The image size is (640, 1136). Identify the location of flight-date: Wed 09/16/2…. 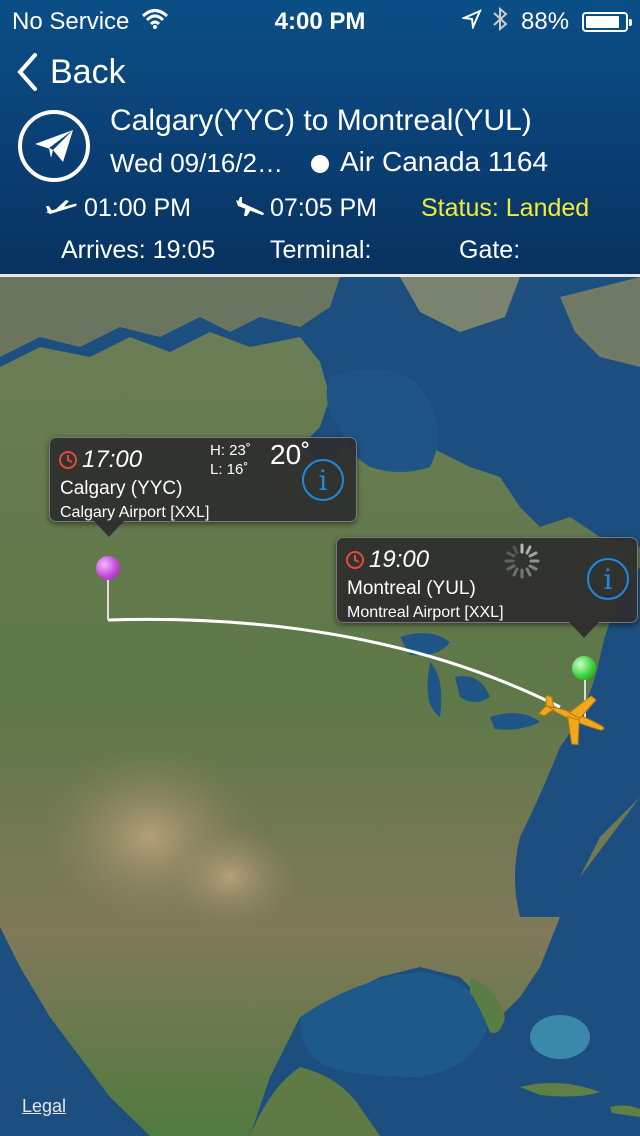
(196, 163).